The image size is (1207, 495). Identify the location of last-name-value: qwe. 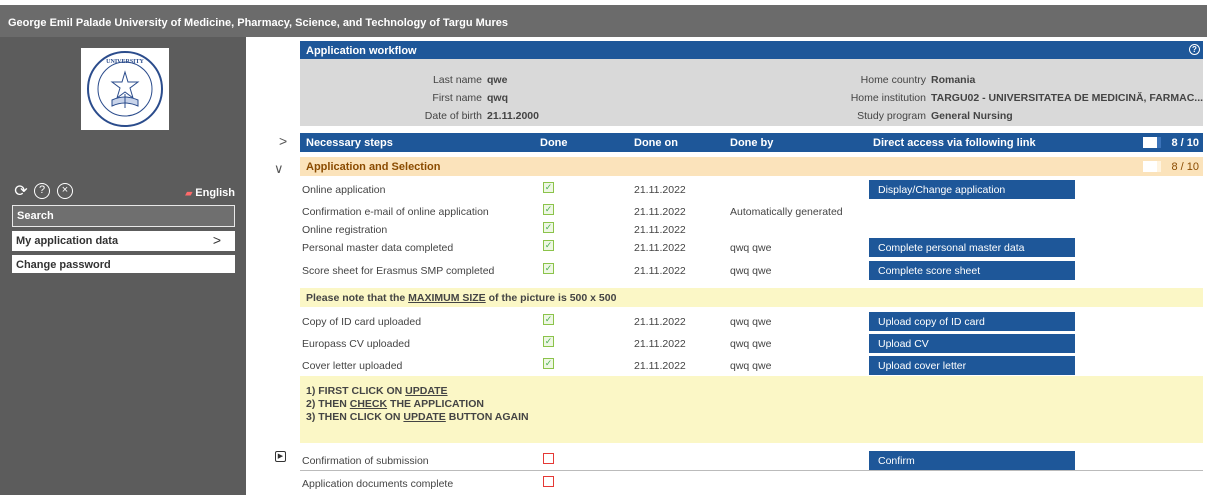
(497, 80).